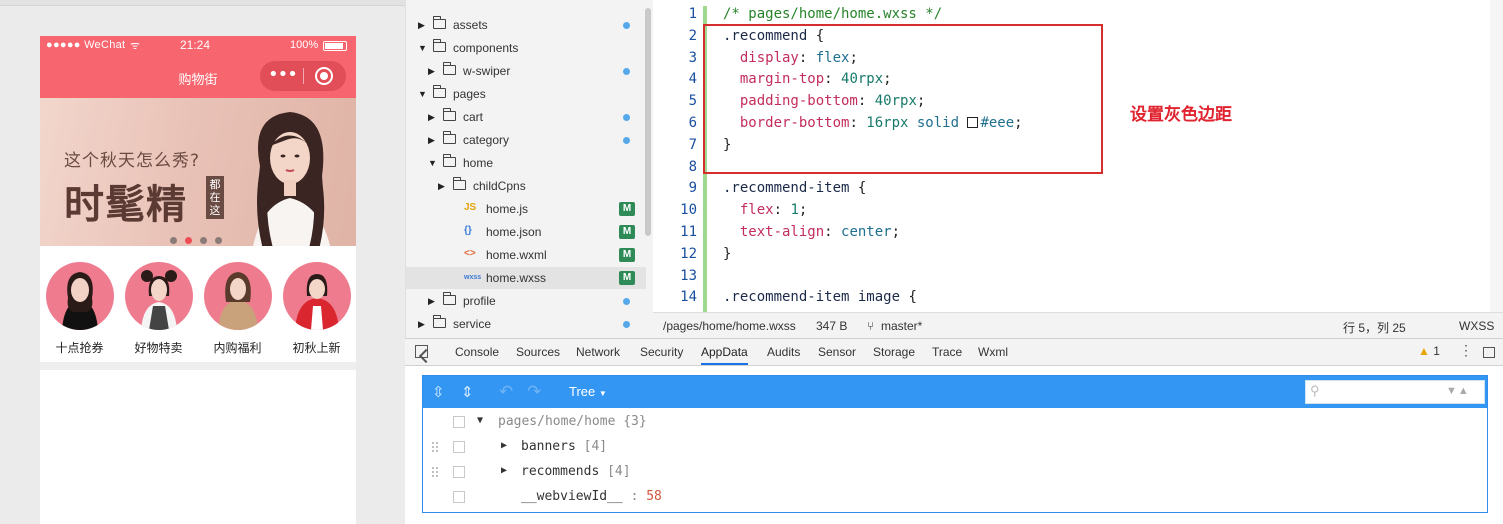 The height and width of the screenshot is (524, 1503). Describe the element at coordinates (557, 421) in the screenshot. I see `root-key: pages/home/home` at that location.